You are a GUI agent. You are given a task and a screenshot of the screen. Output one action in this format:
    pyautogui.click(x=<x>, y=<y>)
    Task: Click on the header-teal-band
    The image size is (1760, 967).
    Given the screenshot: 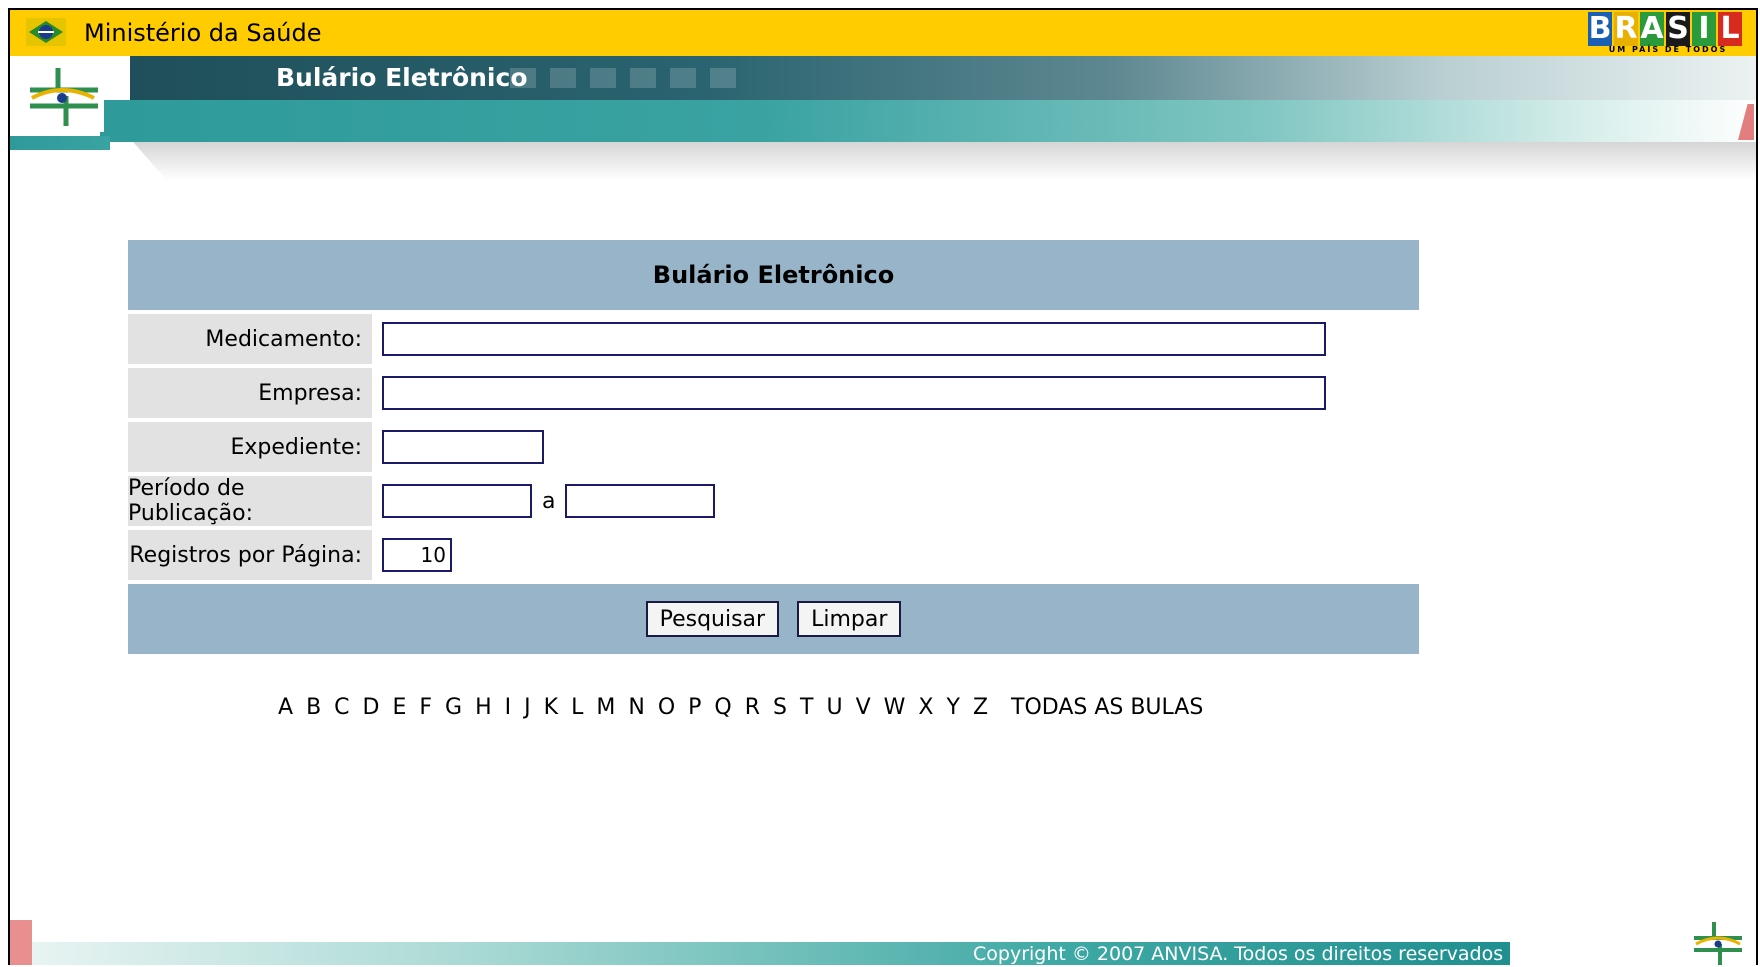 What is the action you would take?
    pyautogui.click(x=928, y=121)
    